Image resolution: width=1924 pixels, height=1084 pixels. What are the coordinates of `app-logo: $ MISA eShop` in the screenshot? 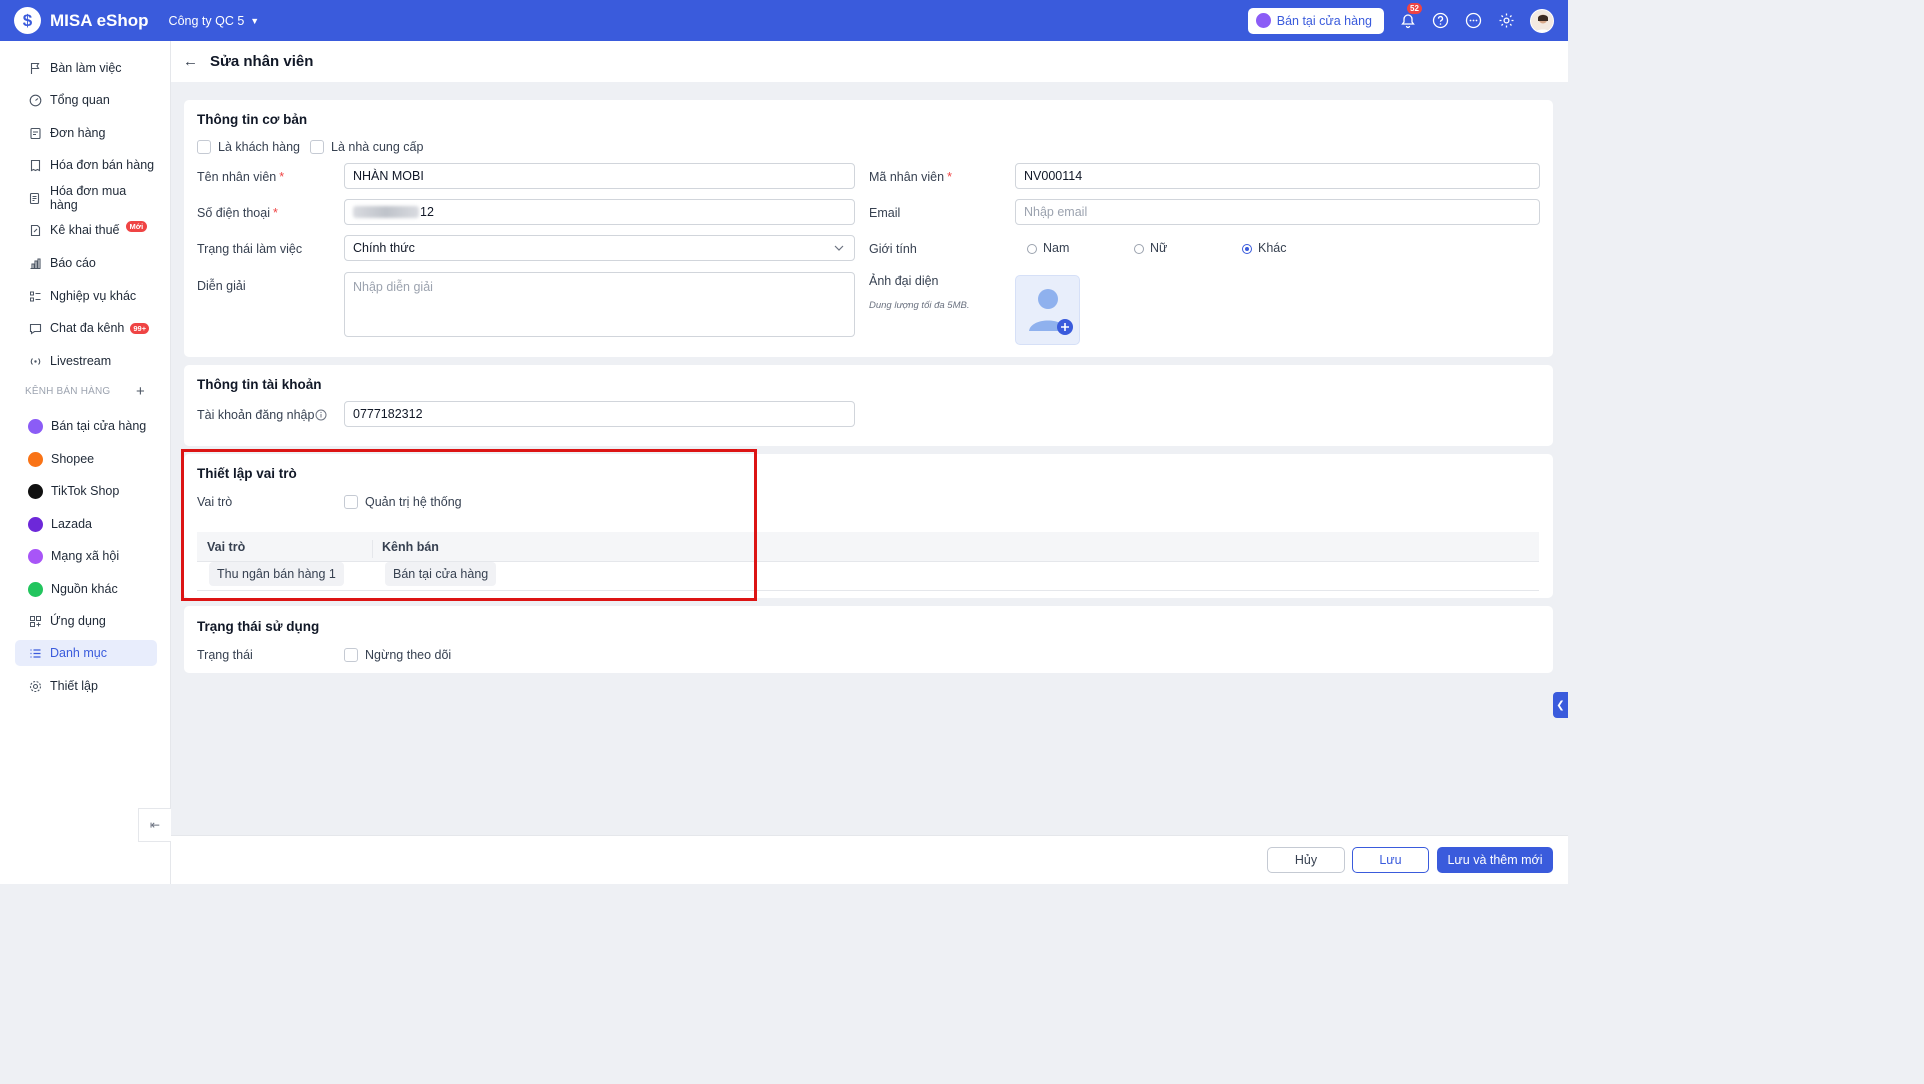 It's located at (81, 20).